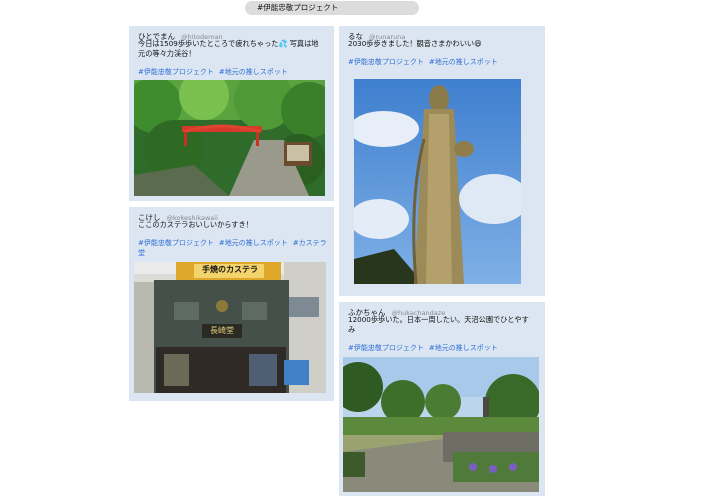 This screenshot has width=720, height=498. I want to click on park-photo, so click(441, 424).